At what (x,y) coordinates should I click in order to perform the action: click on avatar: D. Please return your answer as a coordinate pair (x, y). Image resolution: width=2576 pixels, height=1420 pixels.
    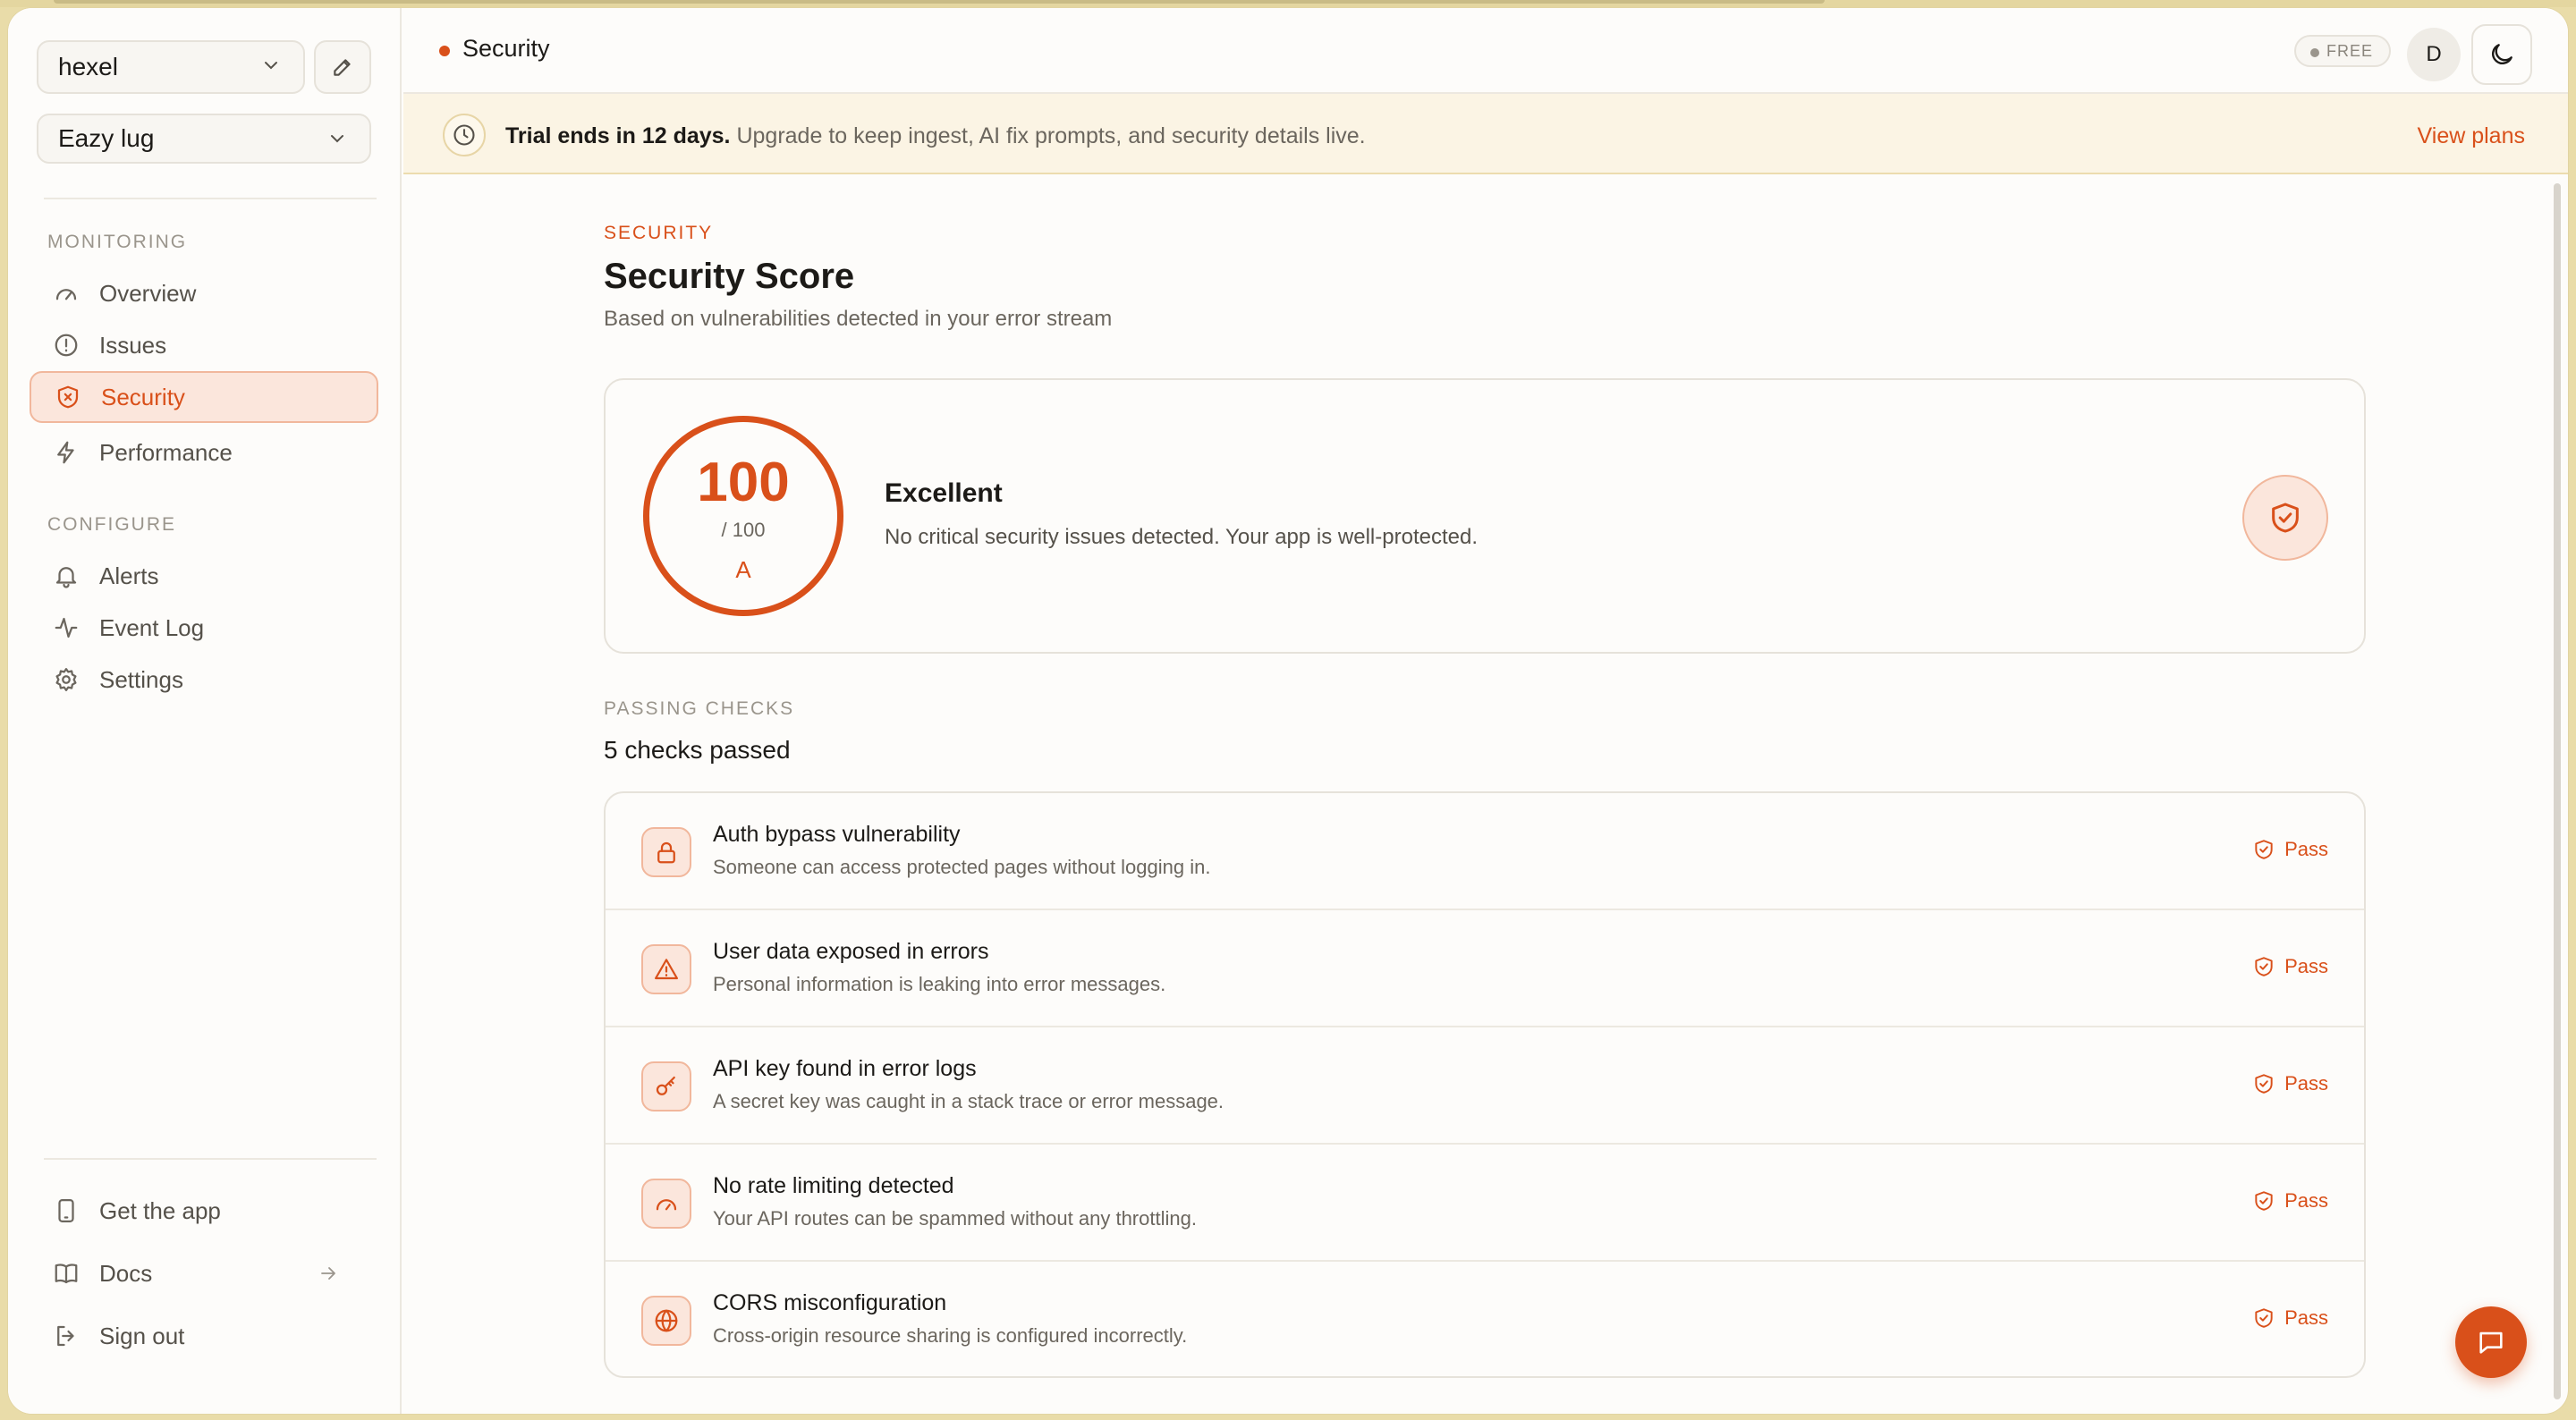
    Looking at the image, I should click on (2434, 55).